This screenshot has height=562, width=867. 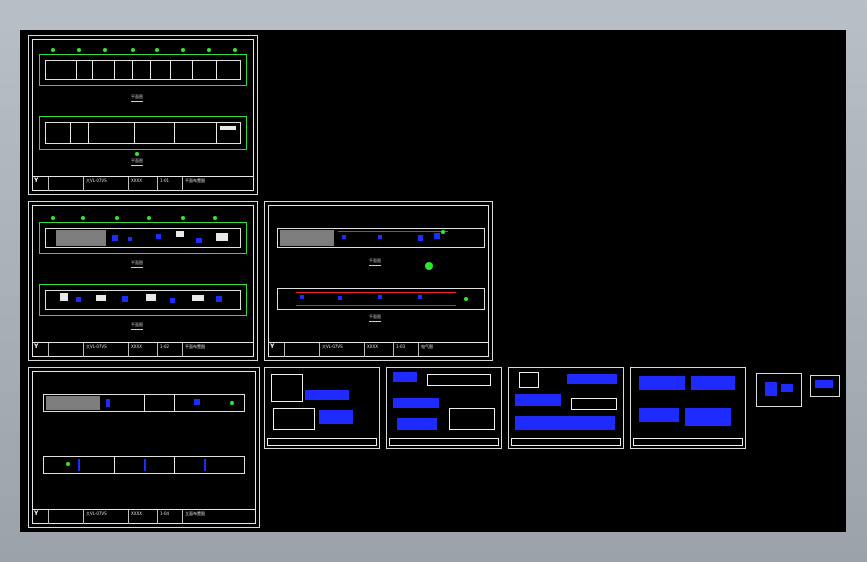 I want to click on drawing-sheet-1: 平面图 平面图 Y 大VL-07VS XXXX 1-01 平面布置图, so click(x=143, y=115).